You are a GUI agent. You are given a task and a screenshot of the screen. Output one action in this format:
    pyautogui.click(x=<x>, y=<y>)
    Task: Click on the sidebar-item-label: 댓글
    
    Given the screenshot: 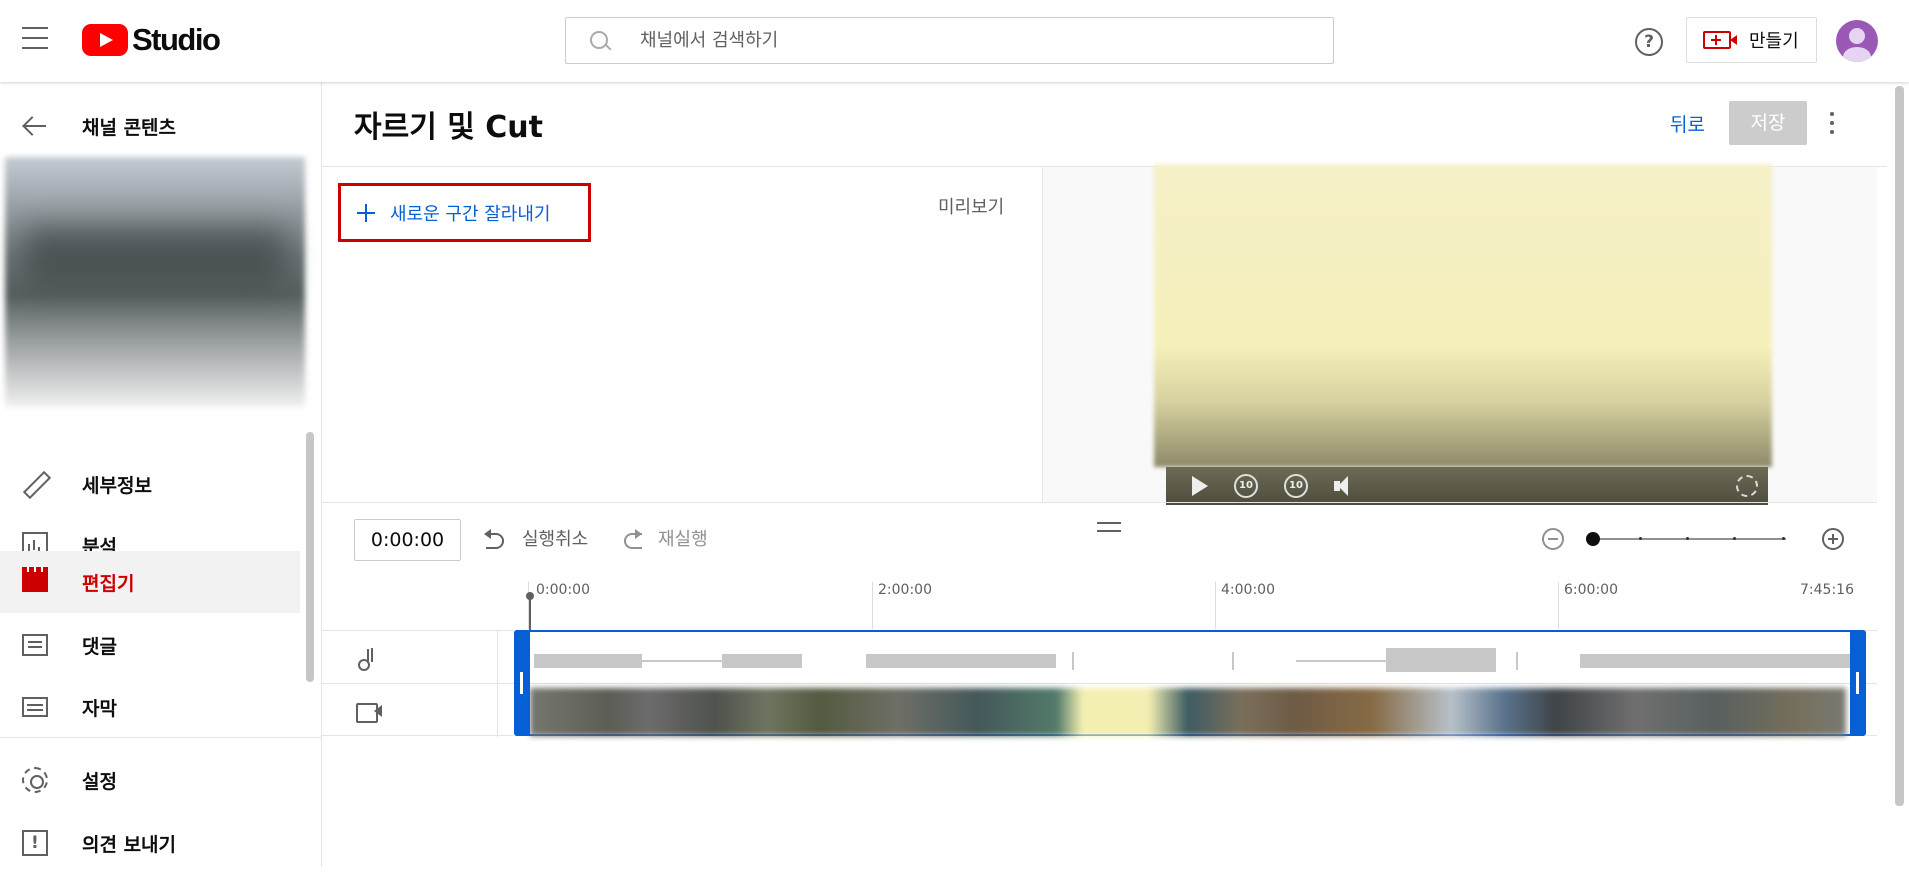 What is the action you would take?
    pyautogui.click(x=99, y=646)
    